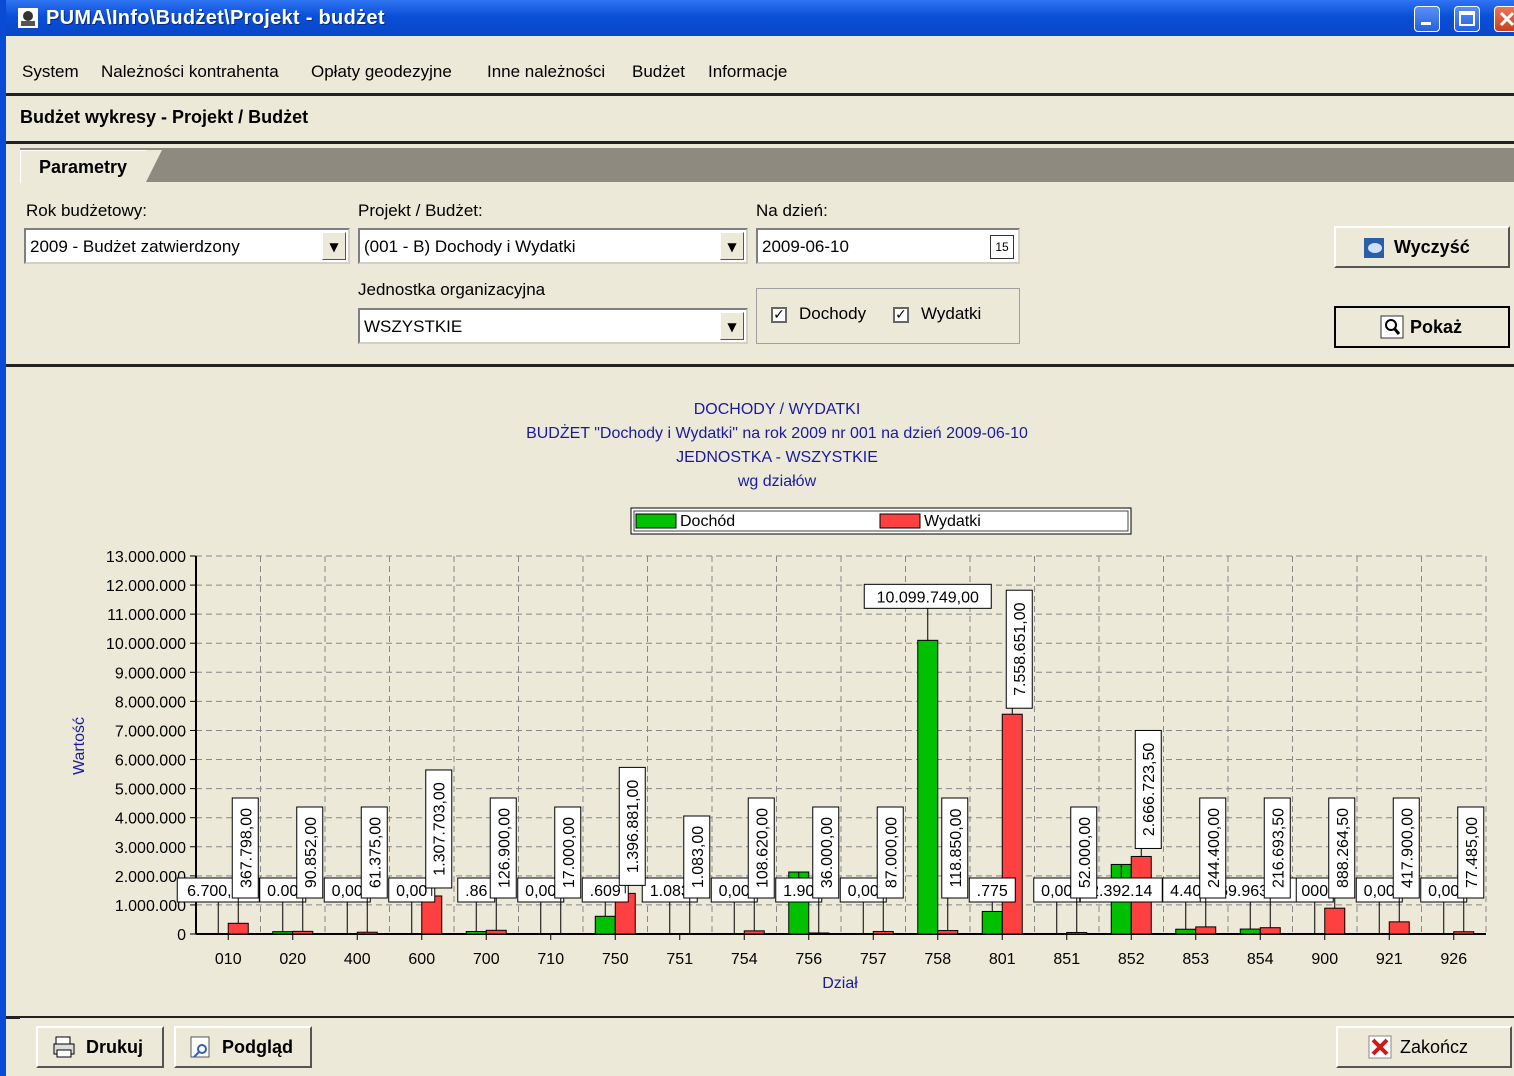 This screenshot has width=1514, height=1076. What do you see at coordinates (777, 481) in the screenshot?
I see `chart-title-line: wg działów` at bounding box center [777, 481].